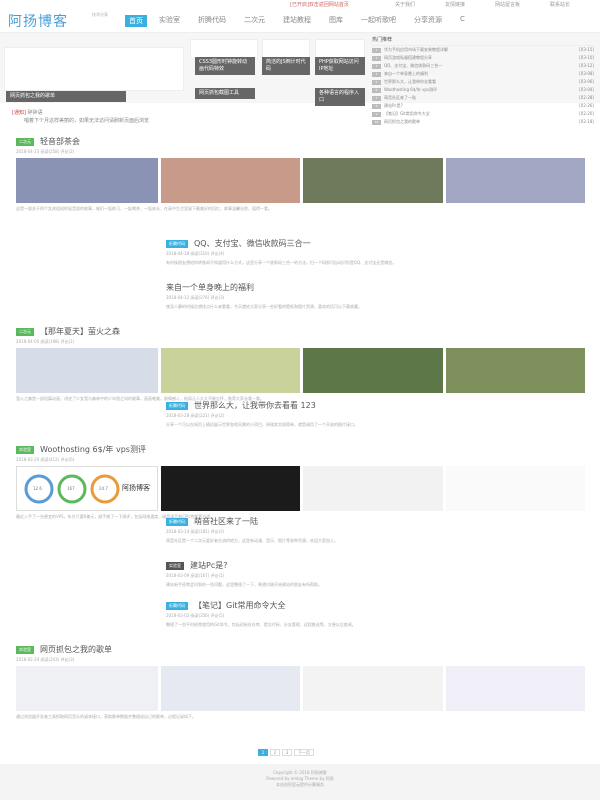 Image resolution: width=600 pixels, height=800 pixels. I want to click on hot-item: 7 萌音社区来了一陆 [02-28], so click(483, 98).